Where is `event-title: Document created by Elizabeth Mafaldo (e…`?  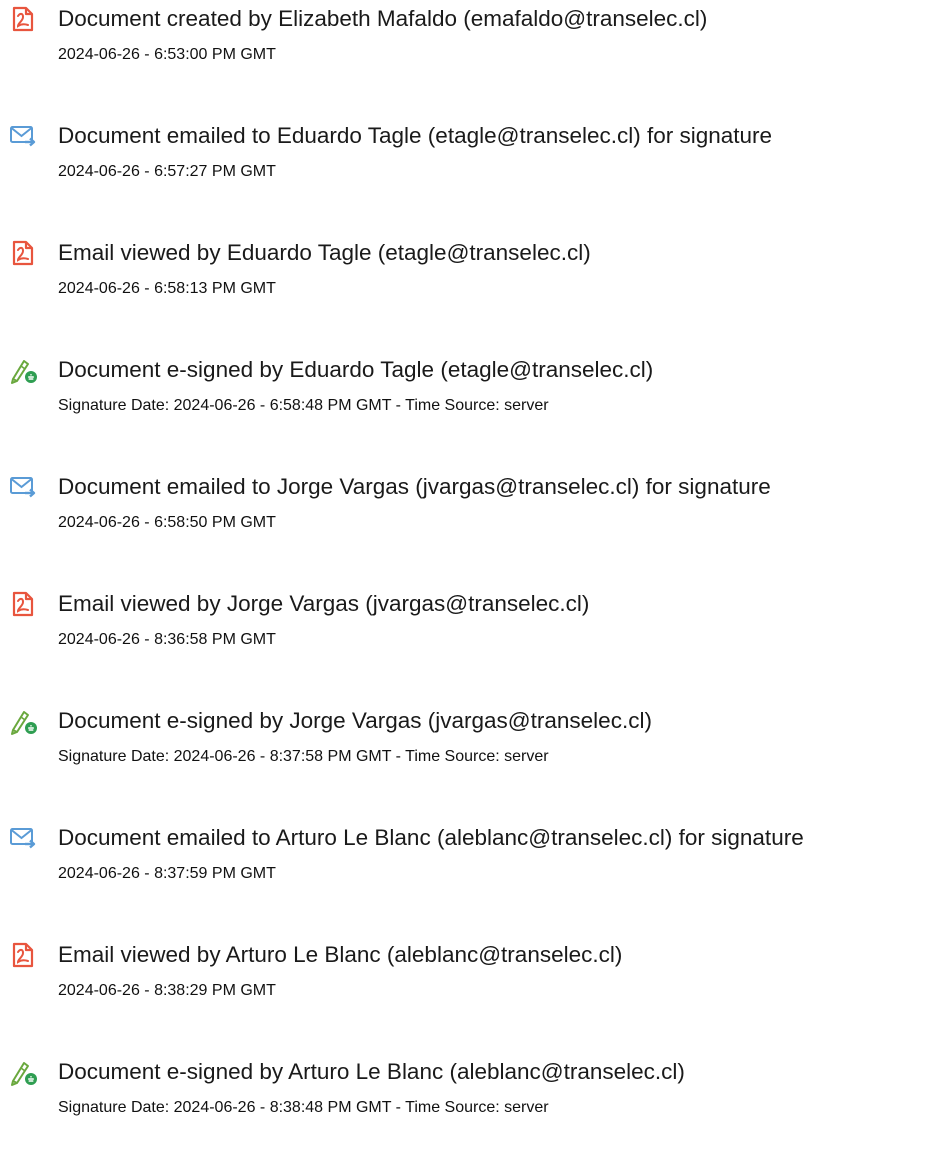 event-title: Document created by Elizabeth Mafaldo (e… is located at coordinates (383, 18).